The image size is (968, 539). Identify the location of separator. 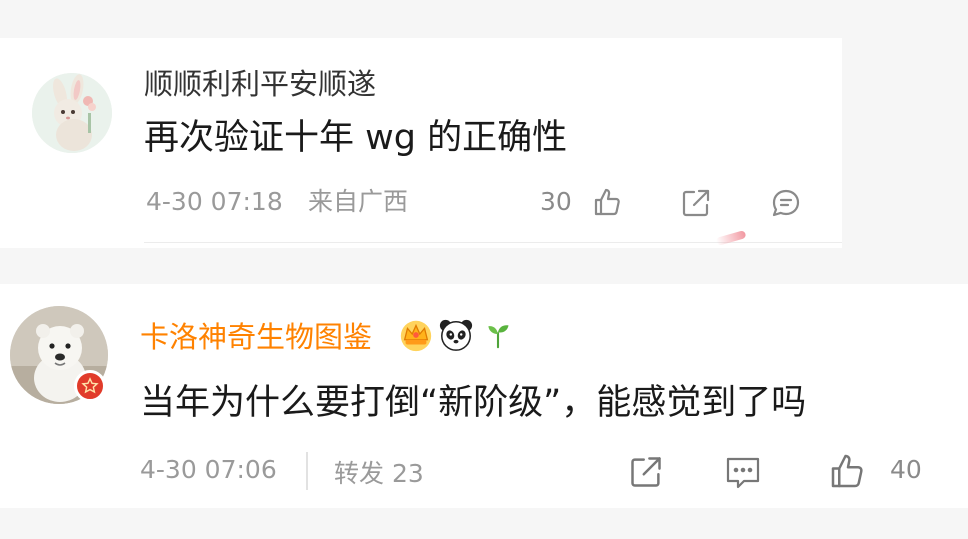
(307, 471).